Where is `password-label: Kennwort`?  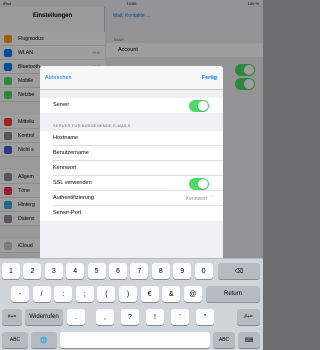
password-label: Kennwort is located at coordinates (65, 168).